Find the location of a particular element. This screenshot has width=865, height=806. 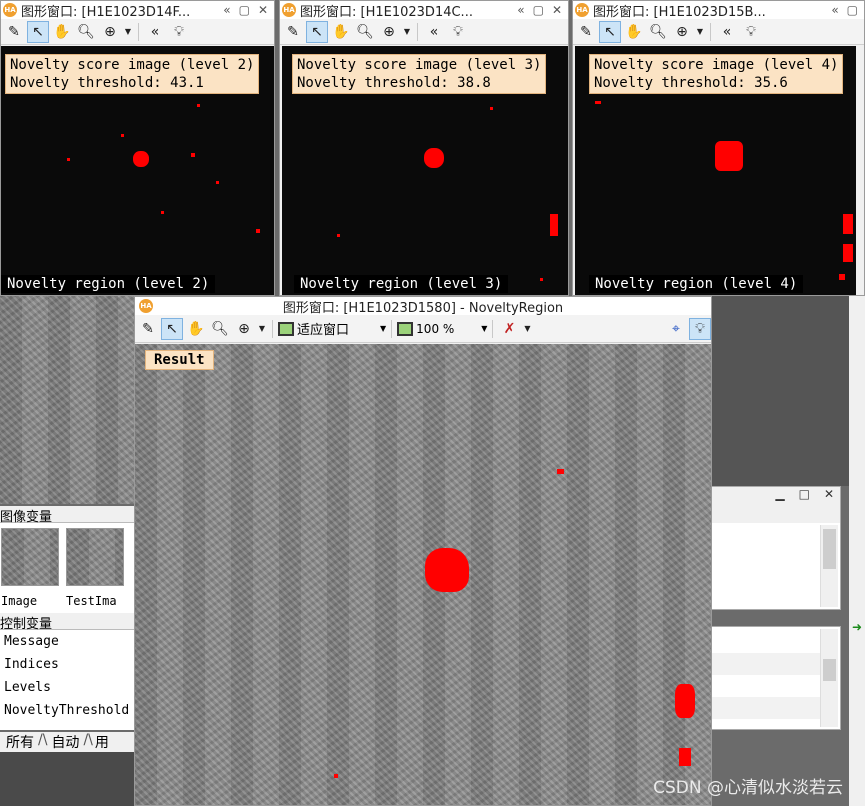

tab-auto: 自动 is located at coordinates (65, 742).